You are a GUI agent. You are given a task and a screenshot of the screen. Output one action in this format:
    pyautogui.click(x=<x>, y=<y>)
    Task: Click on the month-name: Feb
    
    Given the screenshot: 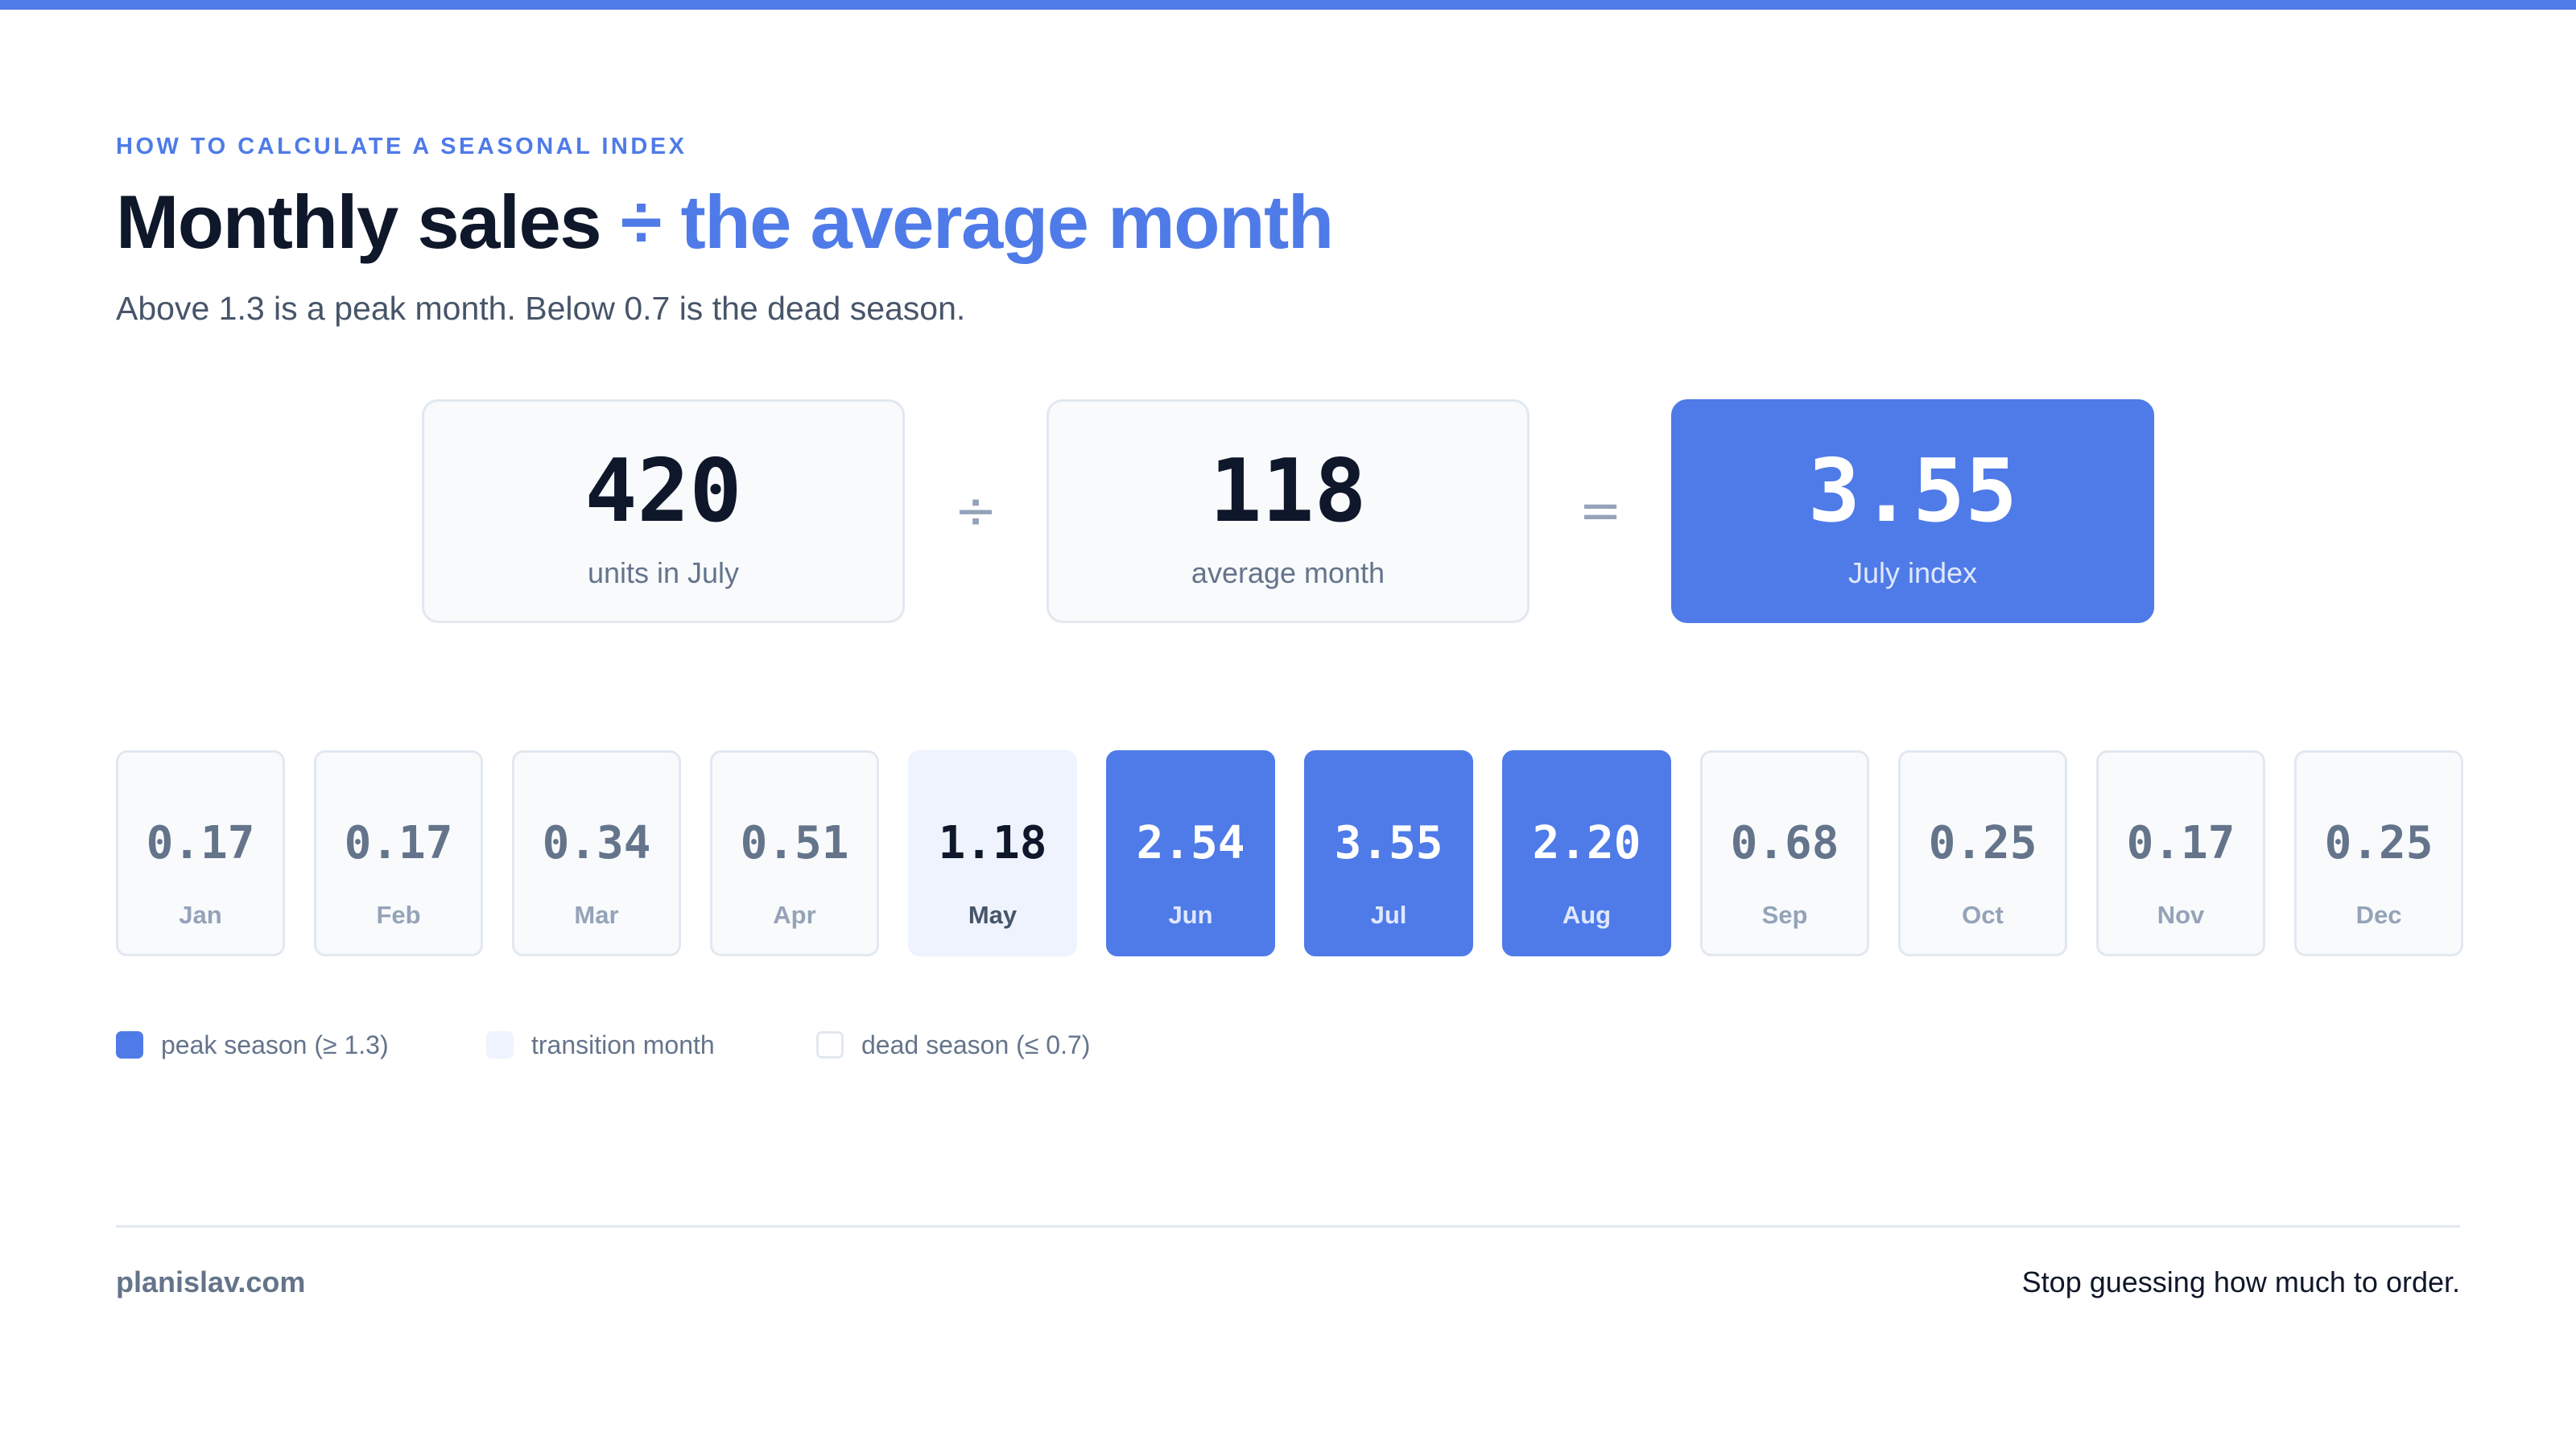 What is the action you would take?
    pyautogui.click(x=398, y=915)
    